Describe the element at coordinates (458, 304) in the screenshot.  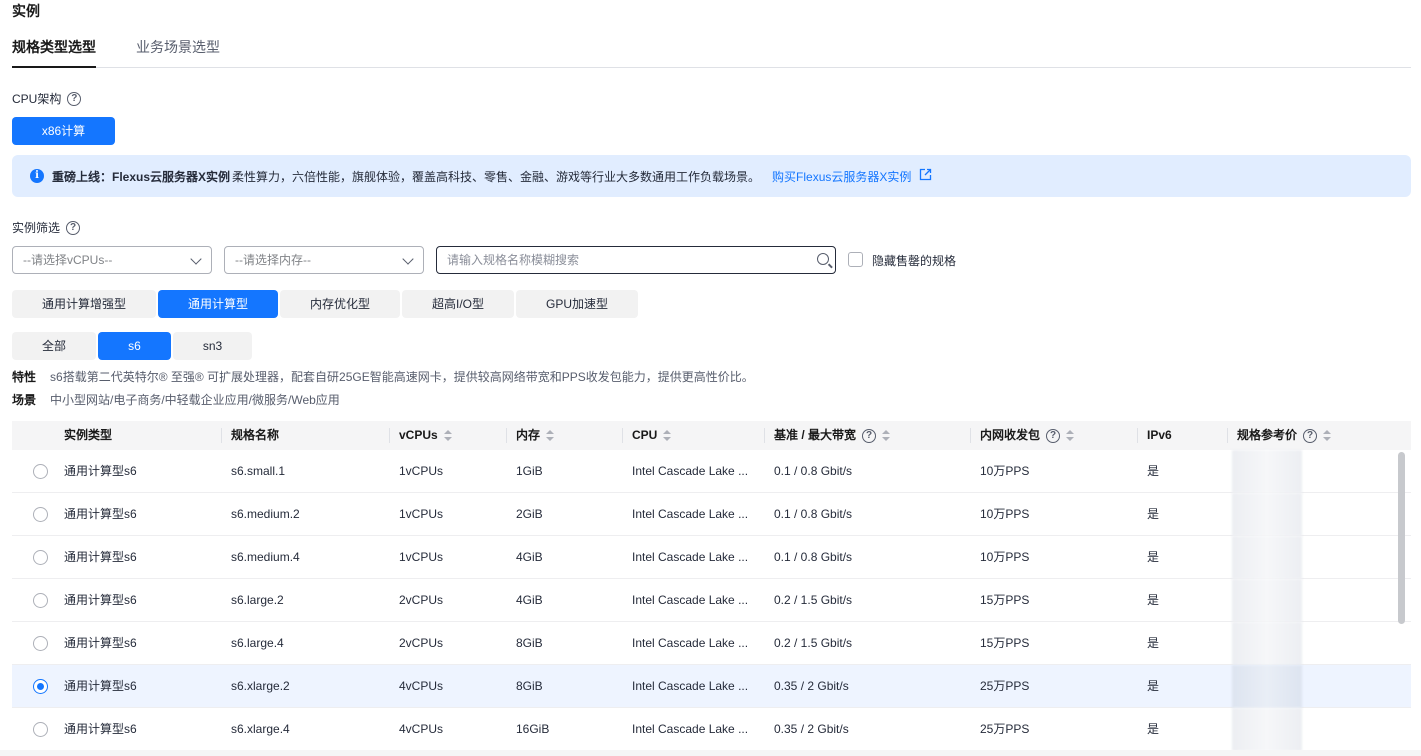
I see `category-high-io: 超高I/O型` at that location.